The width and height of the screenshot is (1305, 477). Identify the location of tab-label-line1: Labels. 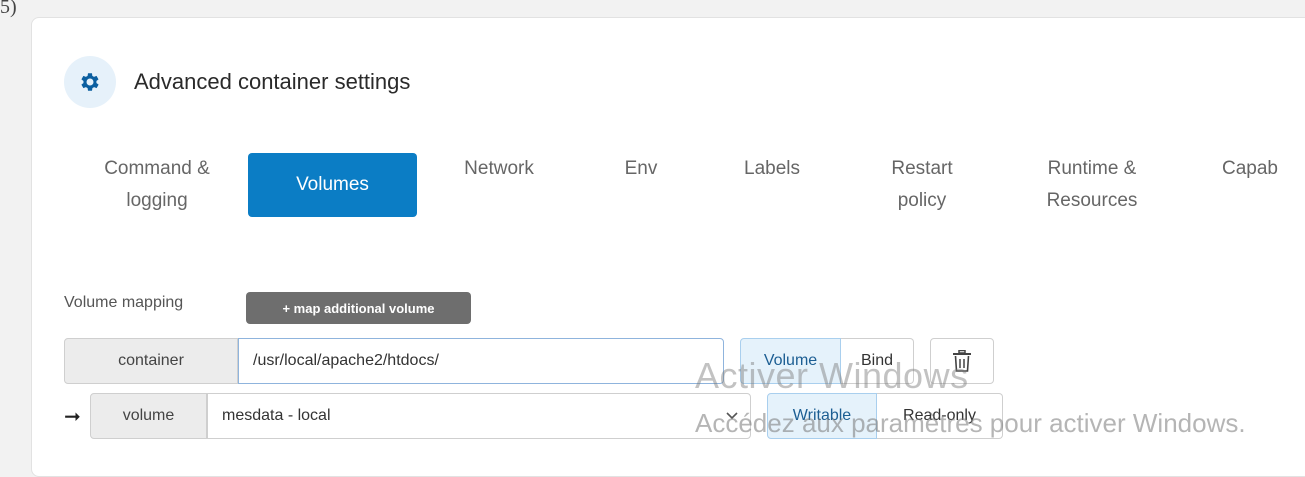
(772, 168).